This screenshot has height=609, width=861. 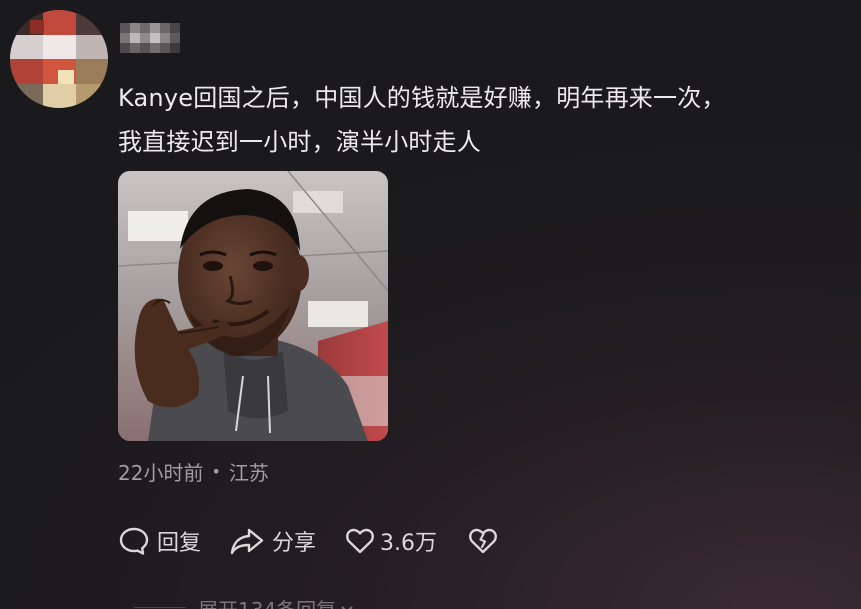 What do you see at coordinates (360, 541) in the screenshot?
I see `heart-icon` at bounding box center [360, 541].